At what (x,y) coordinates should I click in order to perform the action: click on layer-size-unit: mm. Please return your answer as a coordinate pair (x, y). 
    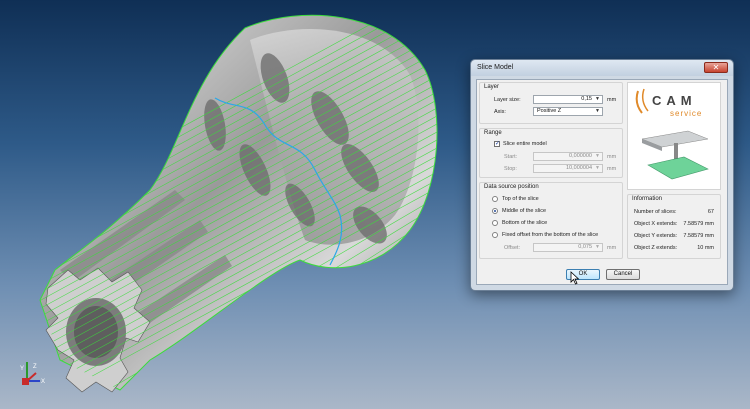
    Looking at the image, I should click on (612, 100).